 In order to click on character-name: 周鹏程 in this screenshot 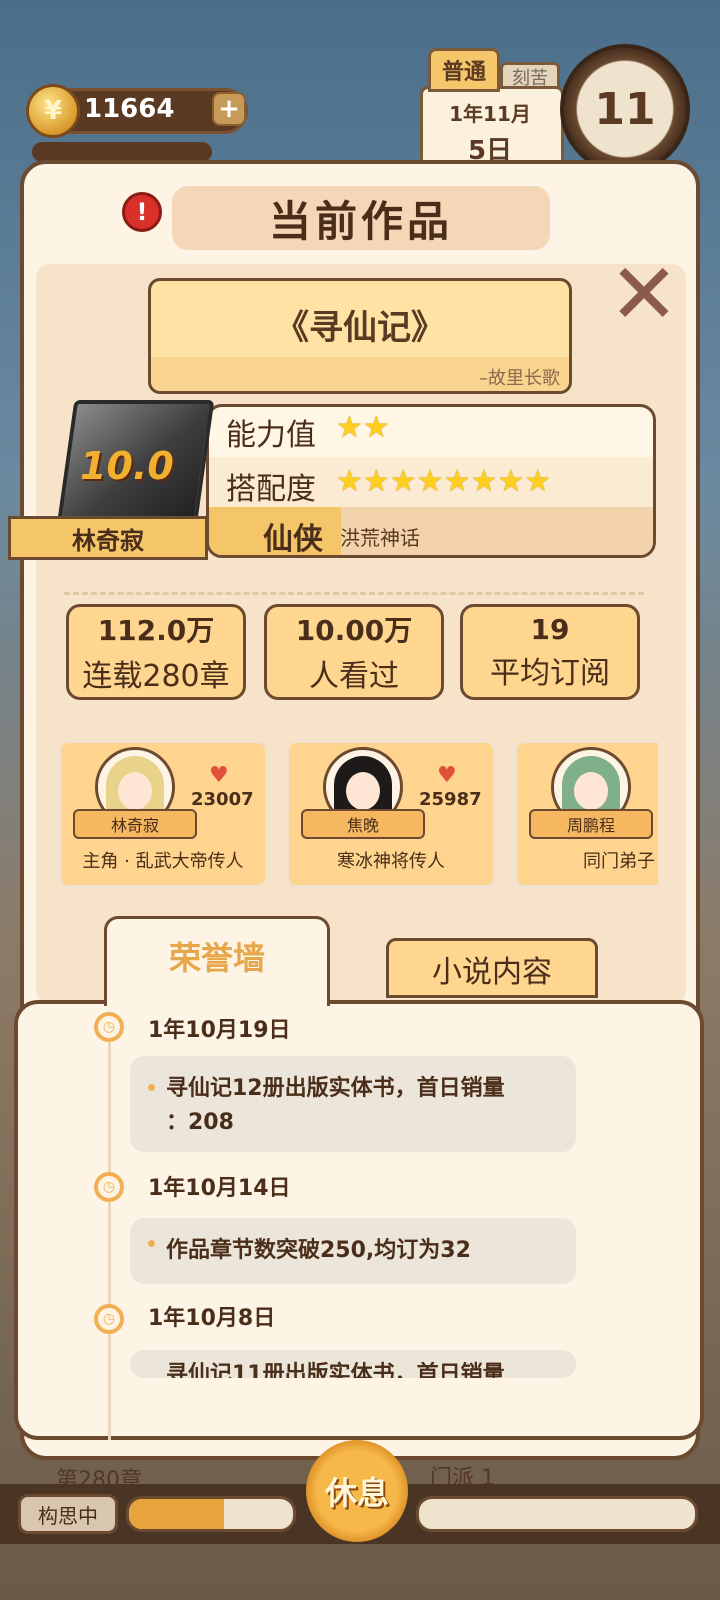, I will do `click(591, 824)`.